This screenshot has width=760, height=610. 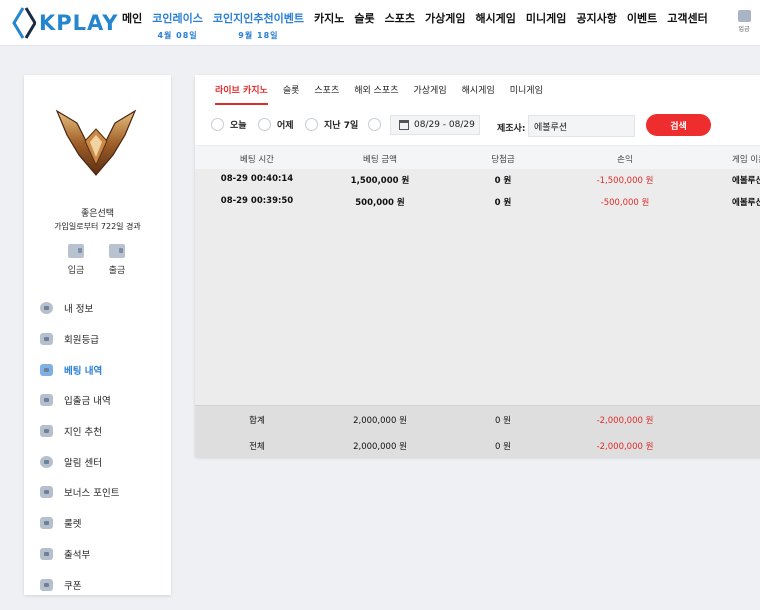 What do you see at coordinates (546, 19) in the screenshot?
I see `nav-mini-game: 미니게임` at bounding box center [546, 19].